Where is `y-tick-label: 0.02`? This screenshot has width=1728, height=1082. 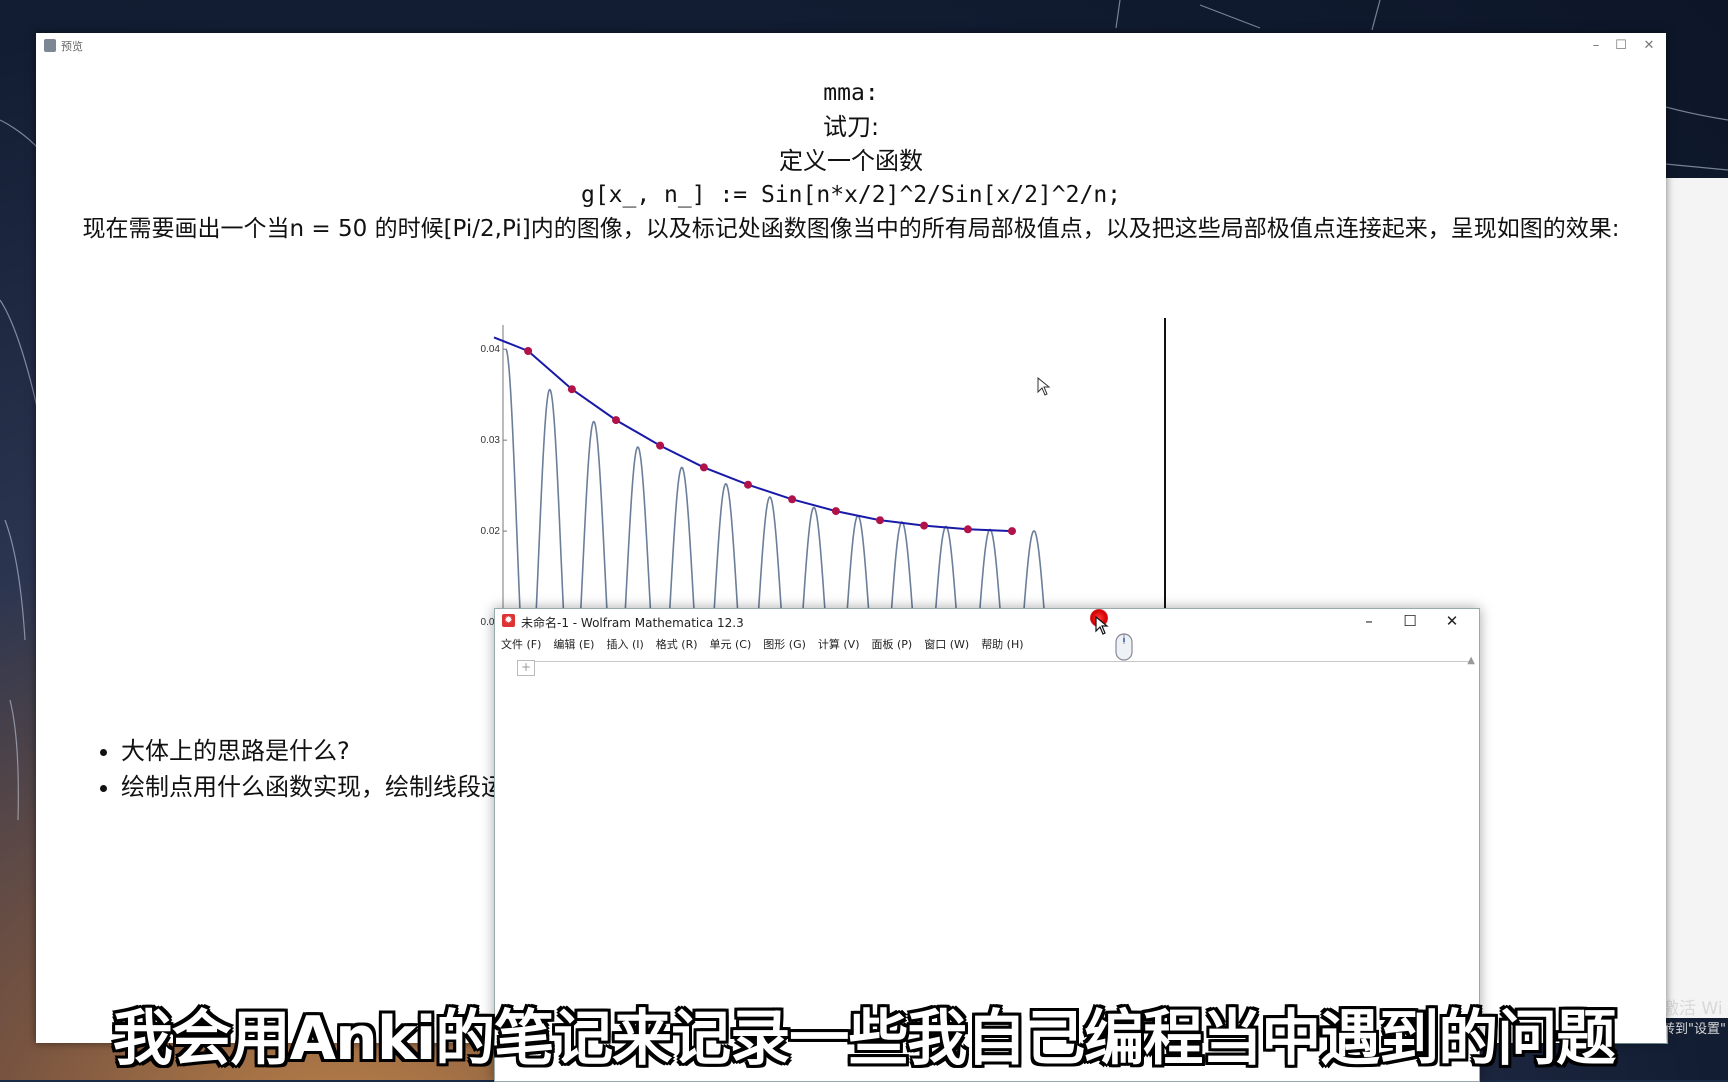
y-tick-label: 0.02 is located at coordinates (491, 531).